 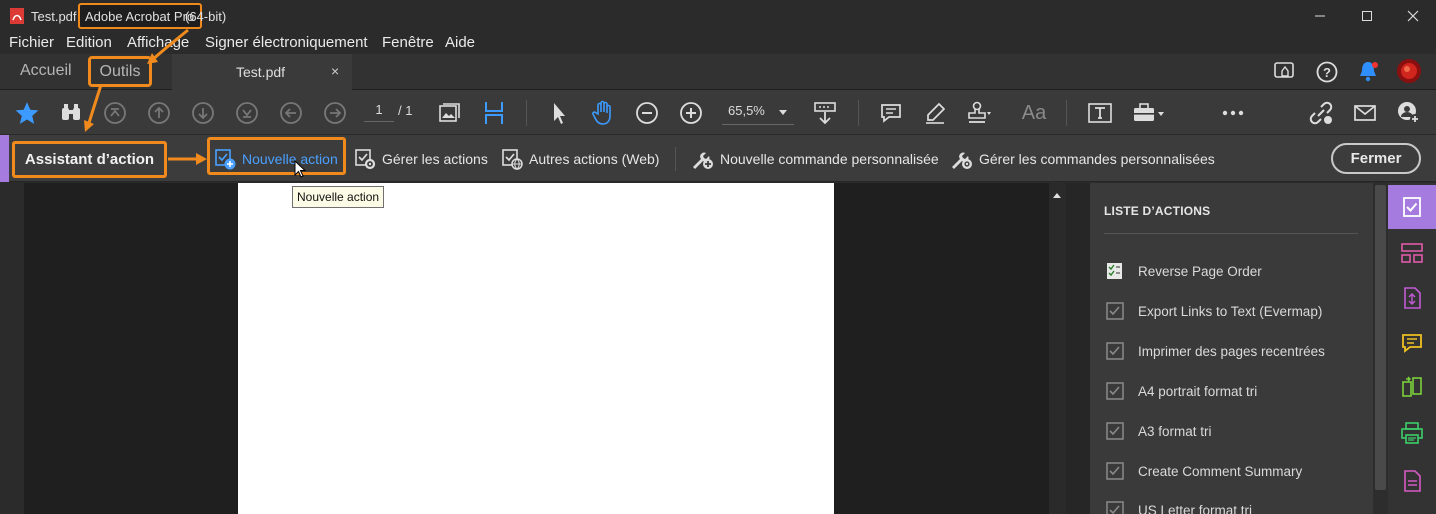 I want to click on text-tool-icon: Aa, so click(x=1034, y=113).